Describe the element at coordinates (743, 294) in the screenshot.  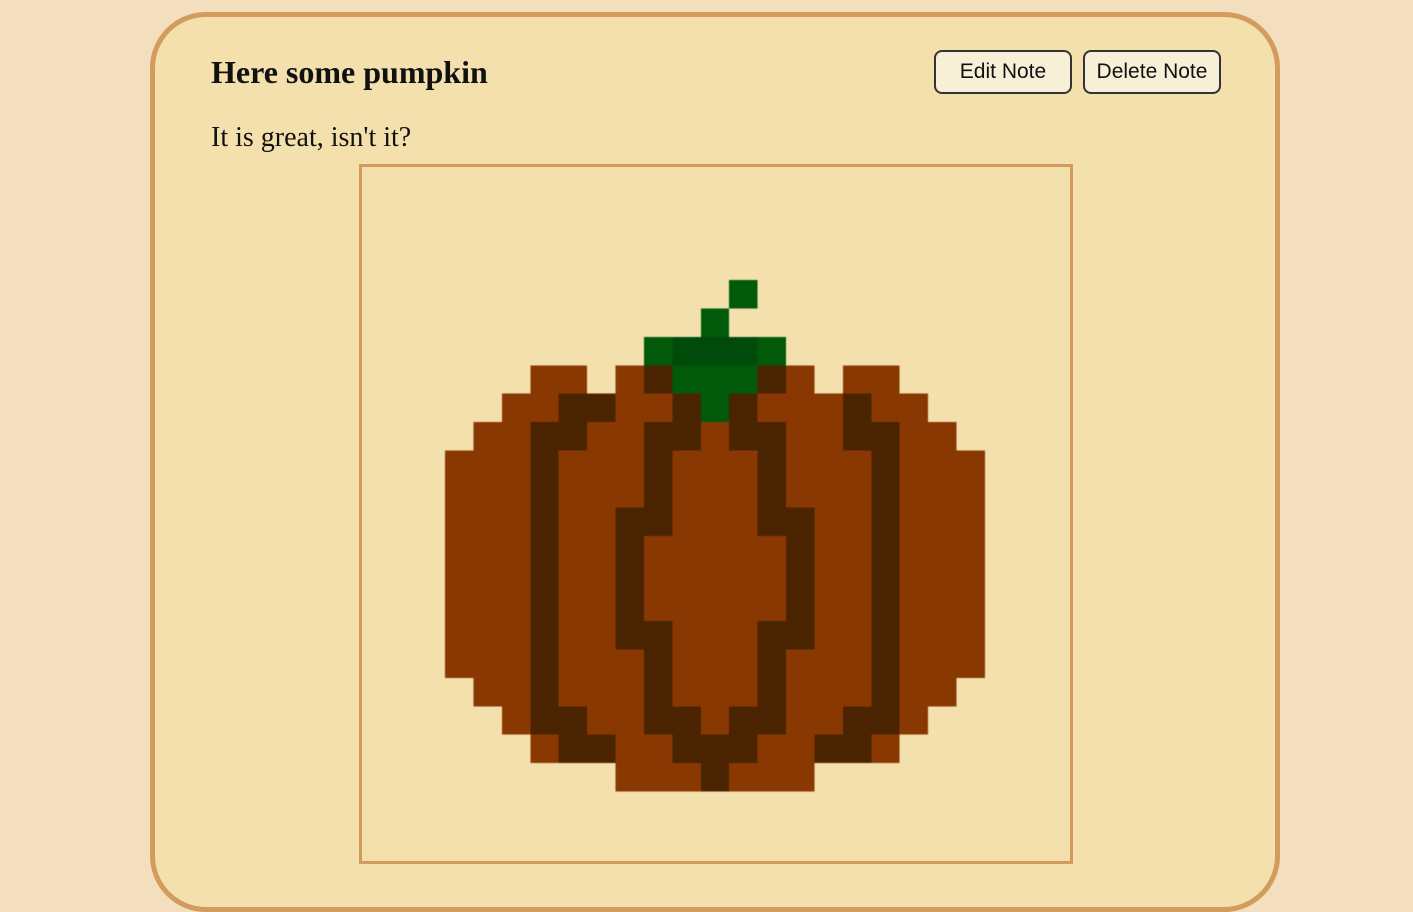
I see `stem-tip` at that location.